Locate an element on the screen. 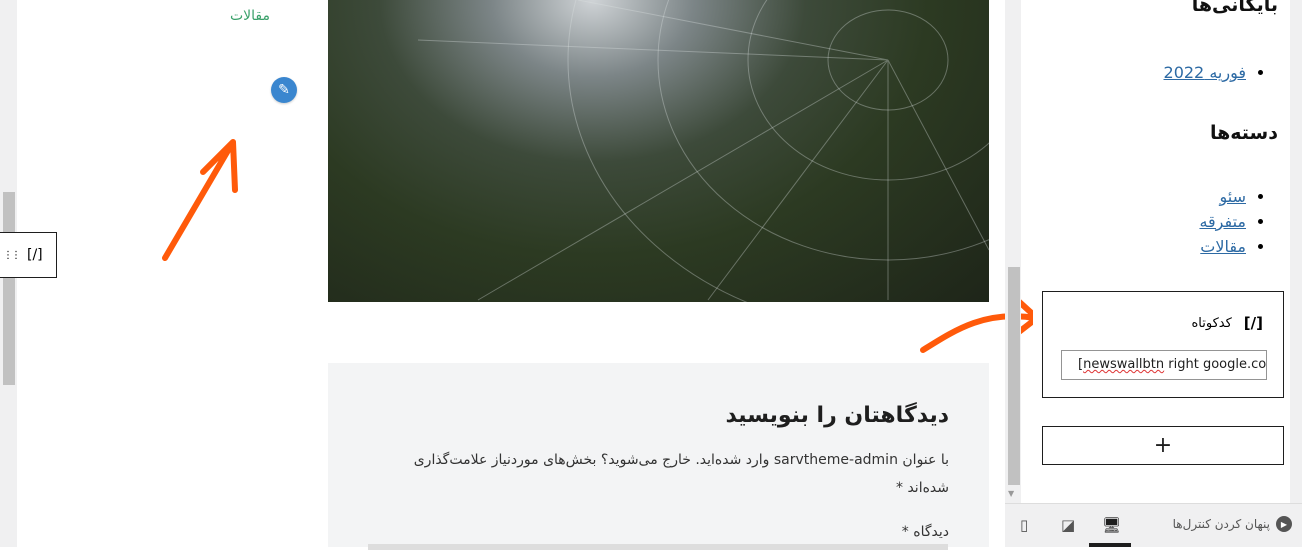 Image resolution: width=1302 pixels, height=550 pixels. shortcode-label: کدکوتاه is located at coordinates (1211, 323).